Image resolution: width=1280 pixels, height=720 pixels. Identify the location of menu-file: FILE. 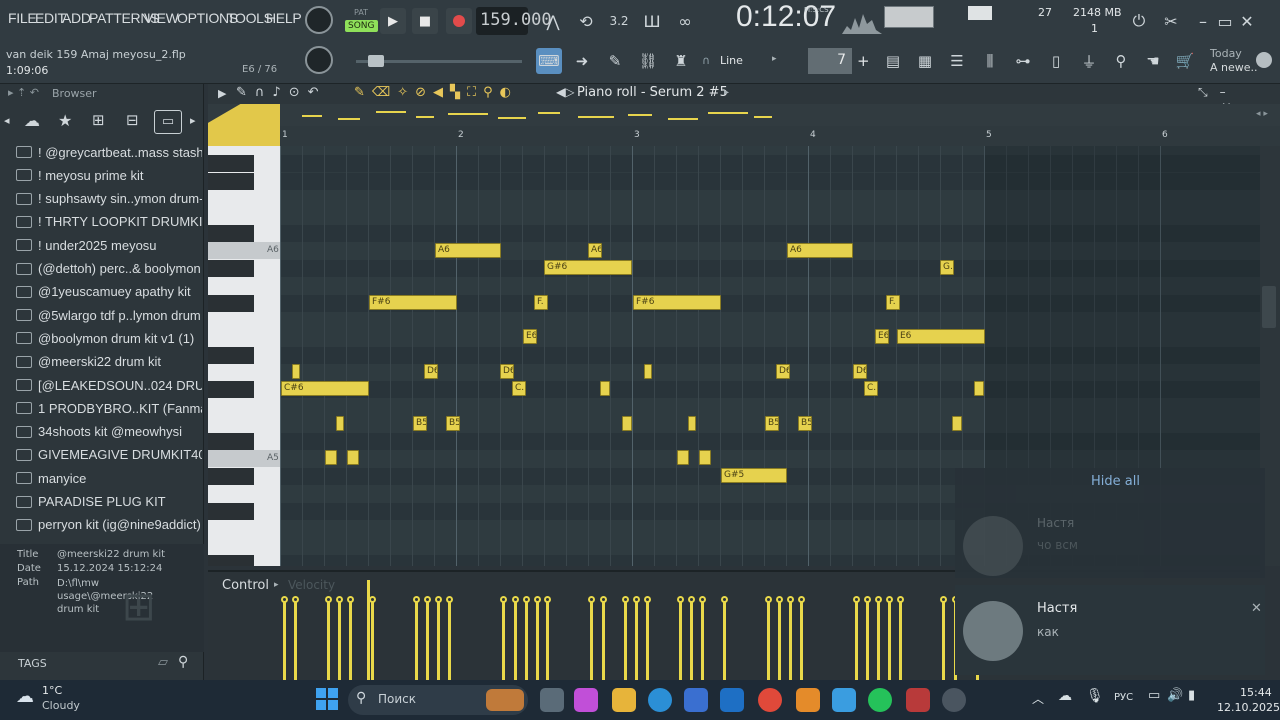
(22, 18).